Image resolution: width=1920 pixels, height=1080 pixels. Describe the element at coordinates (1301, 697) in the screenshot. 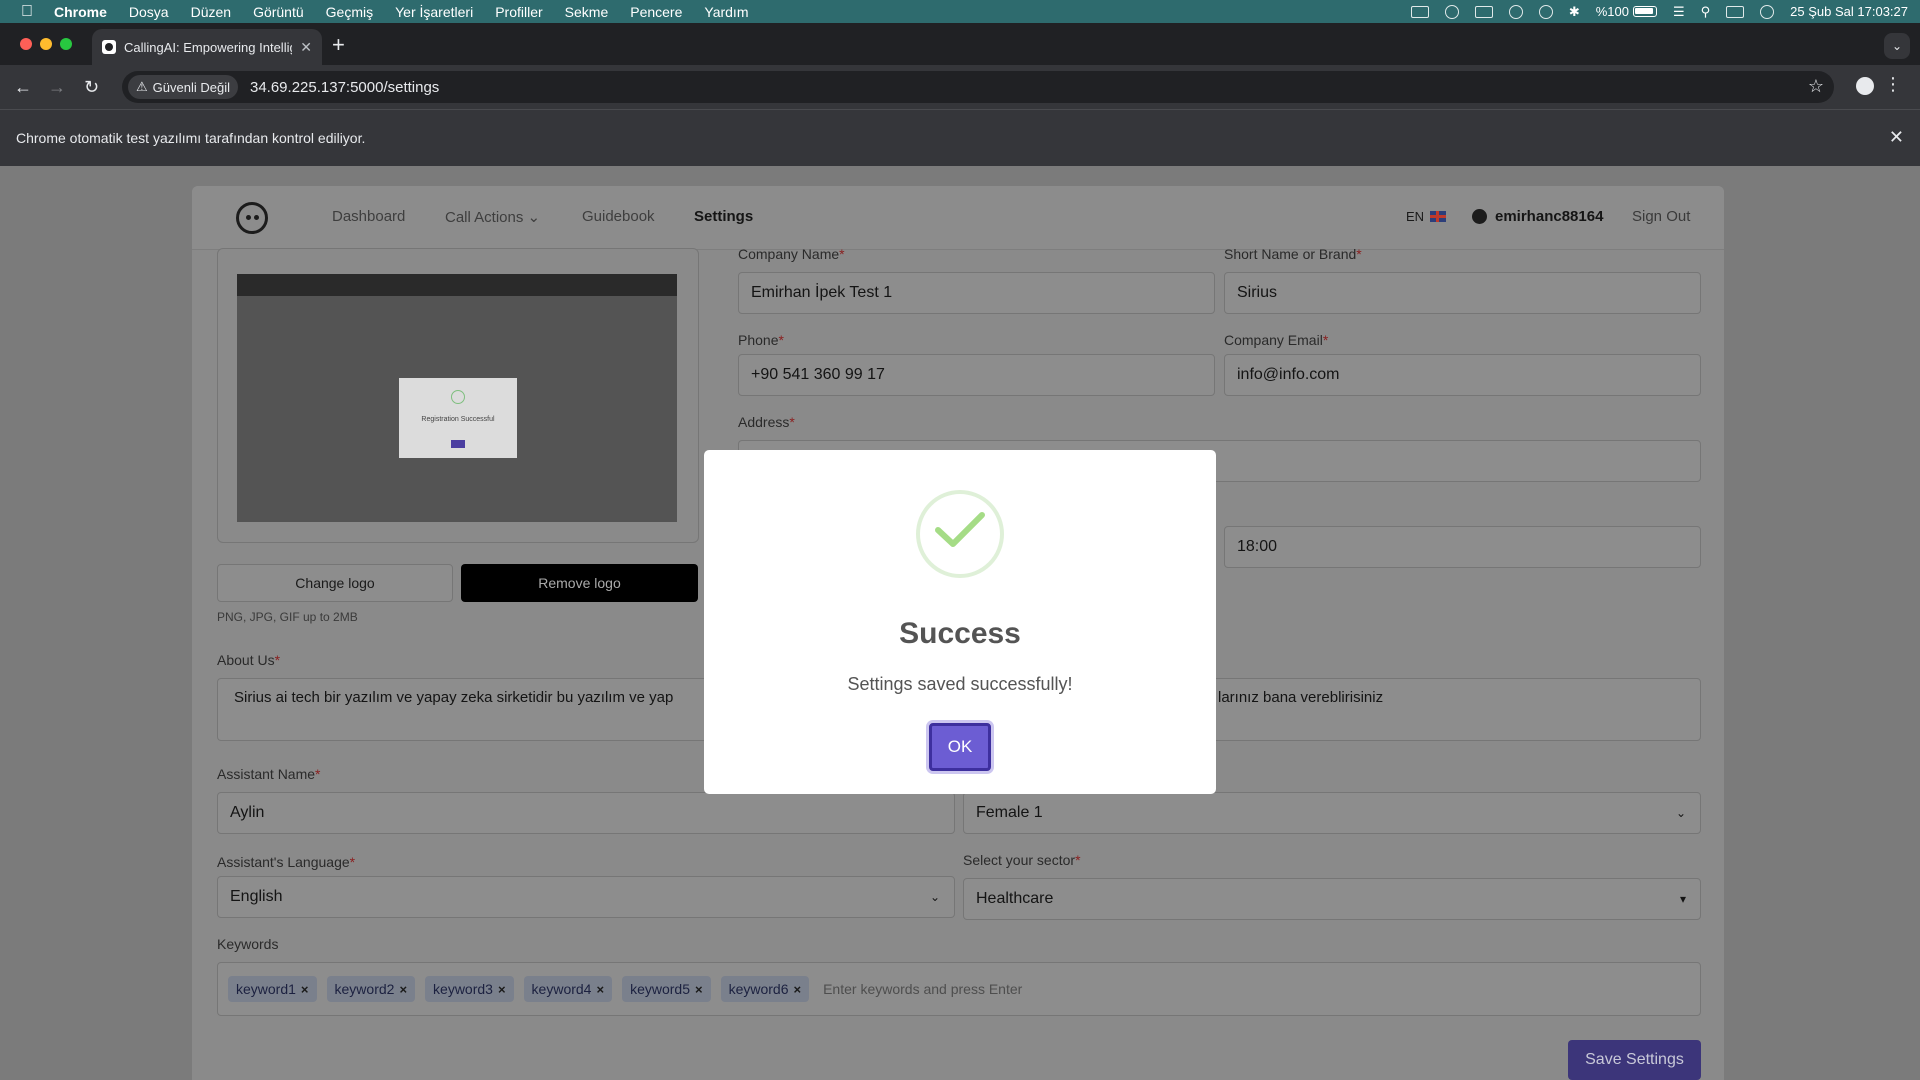

I see `about-us-text-tail: larınız bana vereblirisiniz` at that location.